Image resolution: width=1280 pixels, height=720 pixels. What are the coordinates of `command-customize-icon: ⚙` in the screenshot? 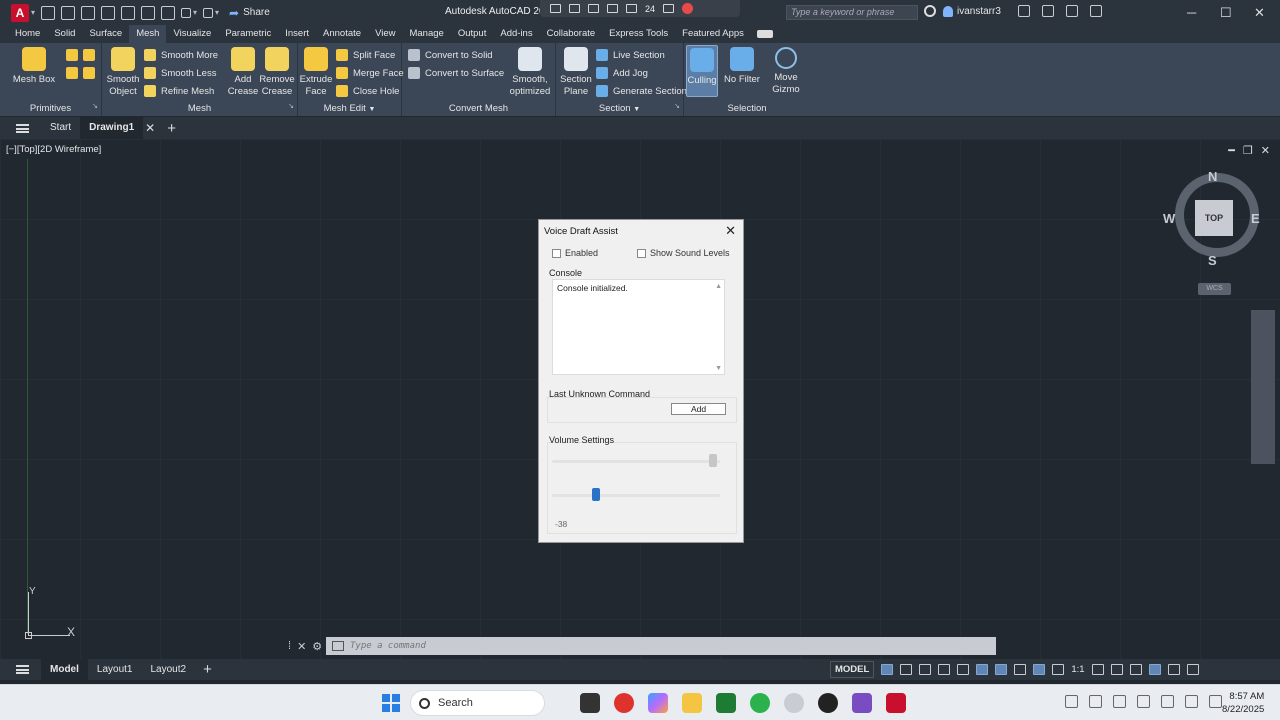 It's located at (317, 646).